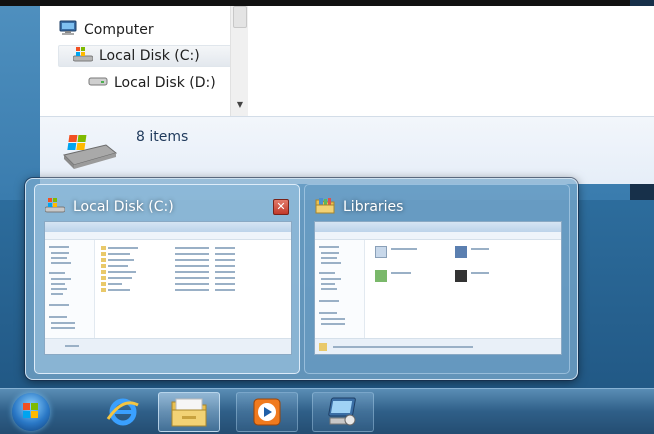 Image resolution: width=654 pixels, height=434 pixels. I want to click on remote-desktop-icon, so click(342, 411).